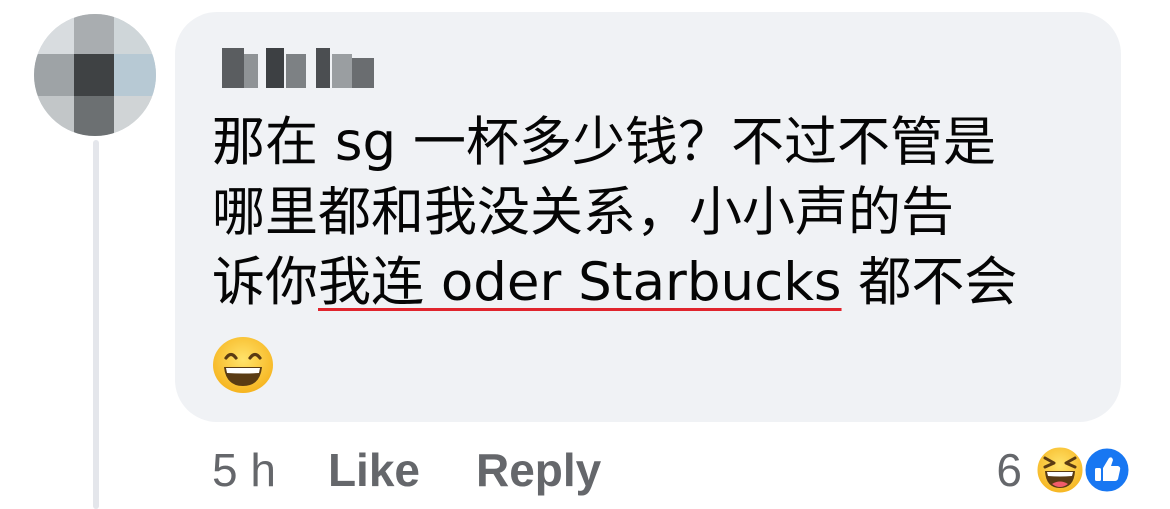 This screenshot has height=509, width=1170. Describe the element at coordinates (1107, 470) in the screenshot. I see `thumbs-up-icon` at that location.